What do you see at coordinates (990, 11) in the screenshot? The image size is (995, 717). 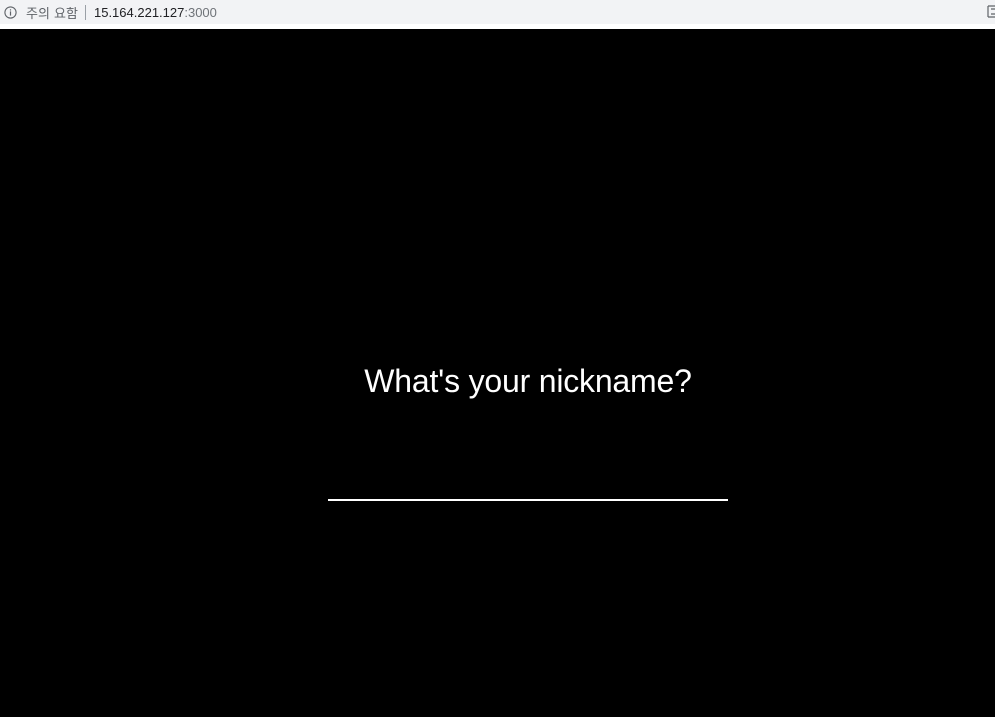 I see `bookmark-edge-icon` at bounding box center [990, 11].